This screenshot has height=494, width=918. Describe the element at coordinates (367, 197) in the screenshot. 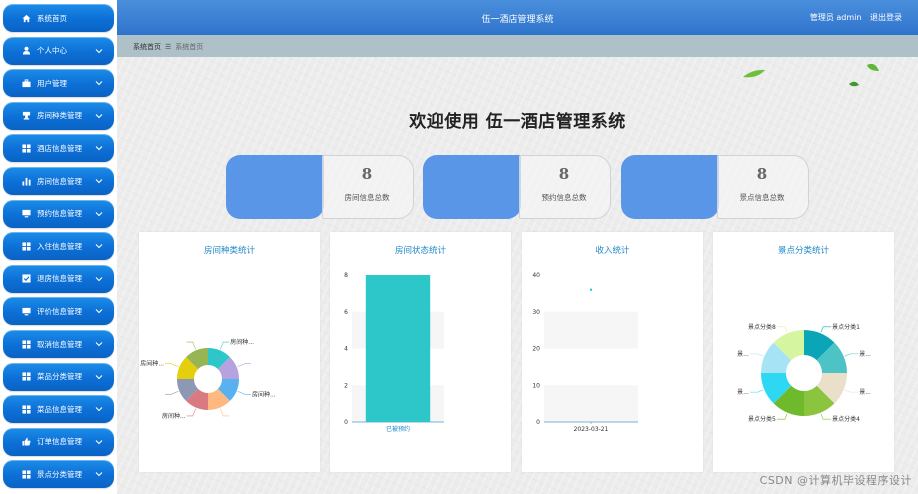

I see `stat-label: 房间信息总数` at that location.